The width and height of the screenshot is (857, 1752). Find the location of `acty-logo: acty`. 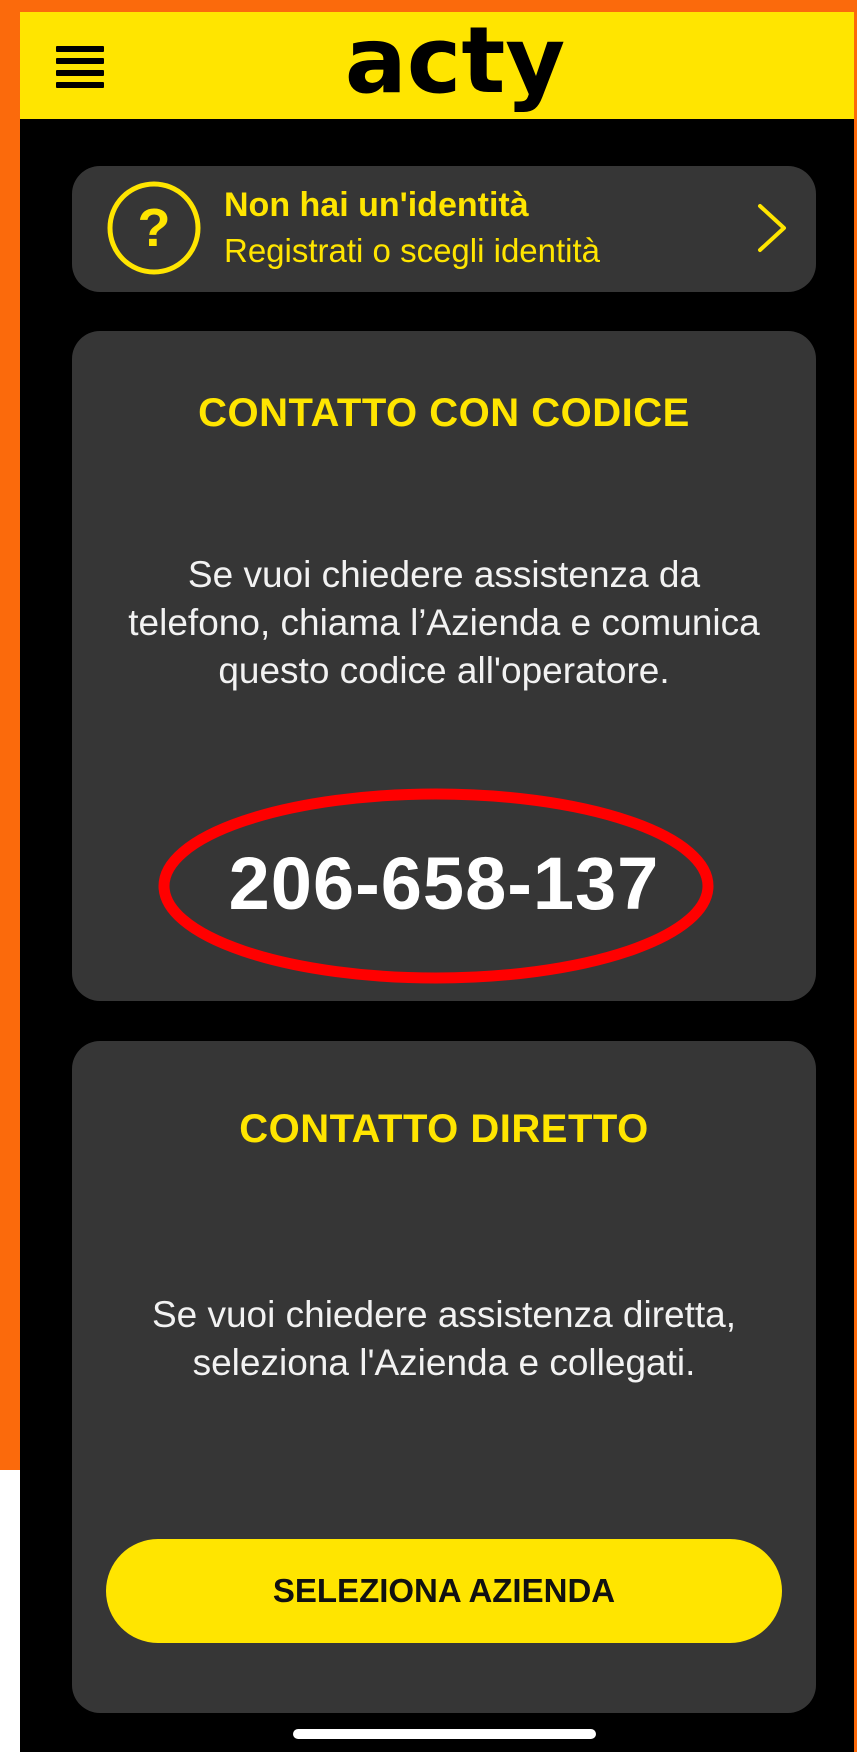

acty-logo: acty is located at coordinates (455, 63).